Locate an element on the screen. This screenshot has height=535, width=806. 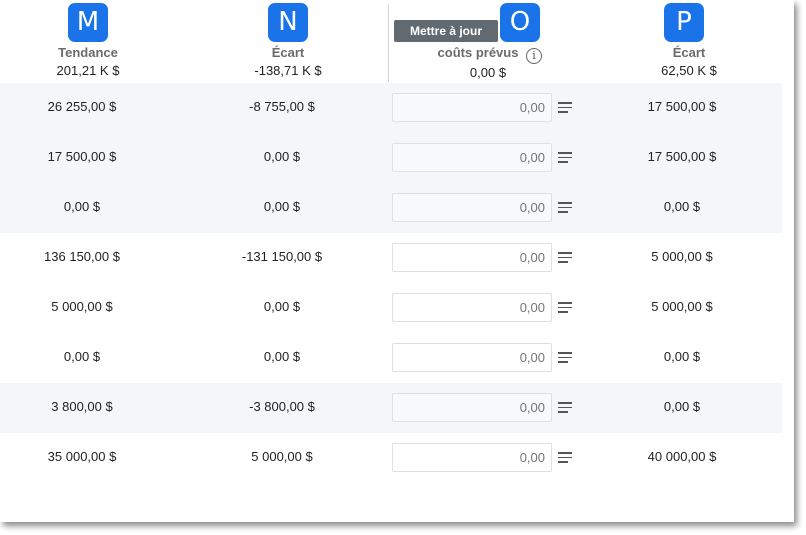
ecart-cell: -8 755,00 $ is located at coordinates (282, 106).